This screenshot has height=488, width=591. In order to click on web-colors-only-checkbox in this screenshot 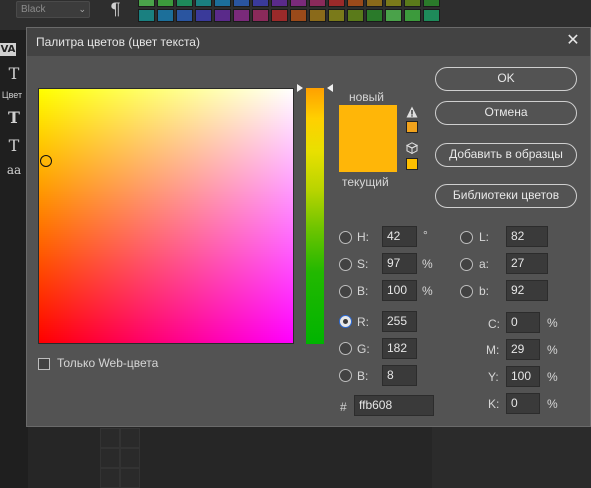, I will do `click(44, 364)`.